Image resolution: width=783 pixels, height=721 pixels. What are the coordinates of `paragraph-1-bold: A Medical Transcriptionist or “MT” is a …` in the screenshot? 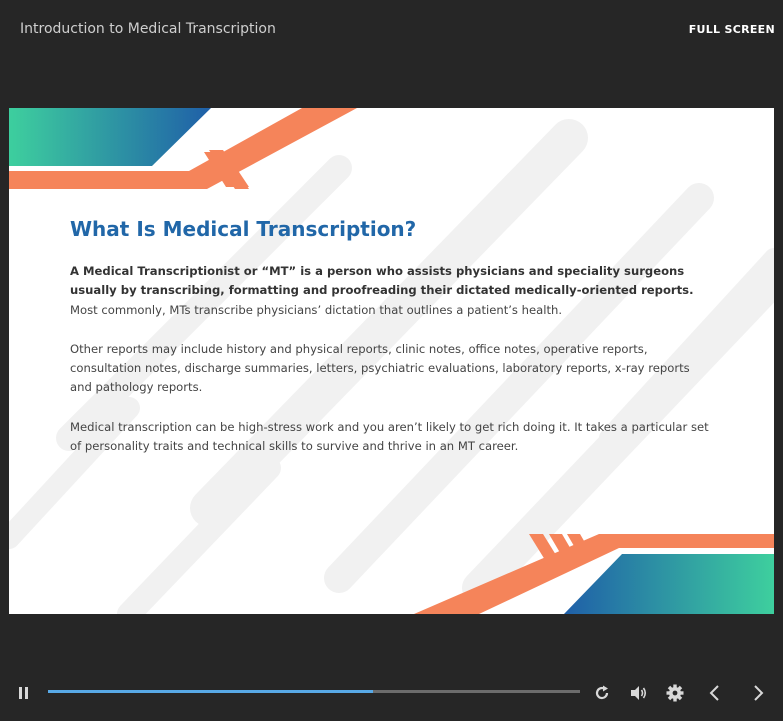 It's located at (382, 281).